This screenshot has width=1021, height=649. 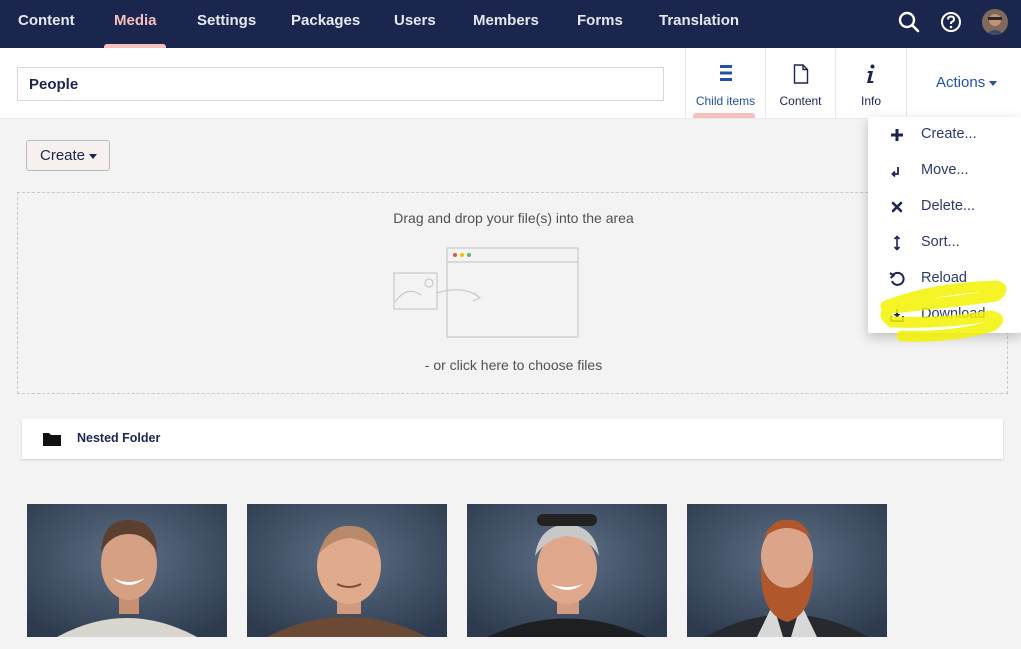 I want to click on create-label: Create, so click(x=63, y=155).